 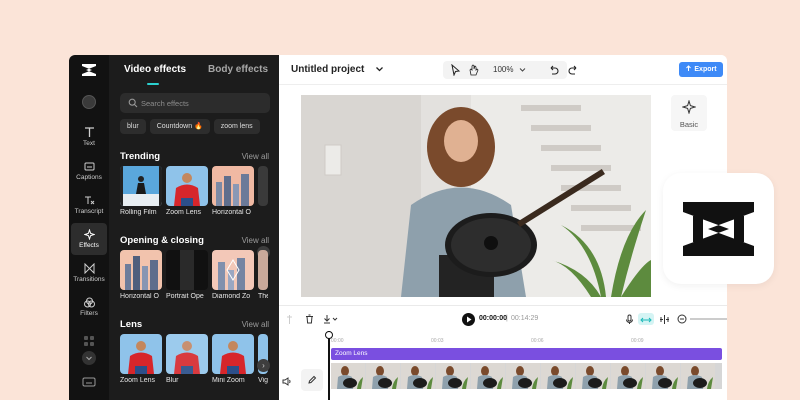 What do you see at coordinates (473, 70) in the screenshot?
I see `hand-icon` at bounding box center [473, 70].